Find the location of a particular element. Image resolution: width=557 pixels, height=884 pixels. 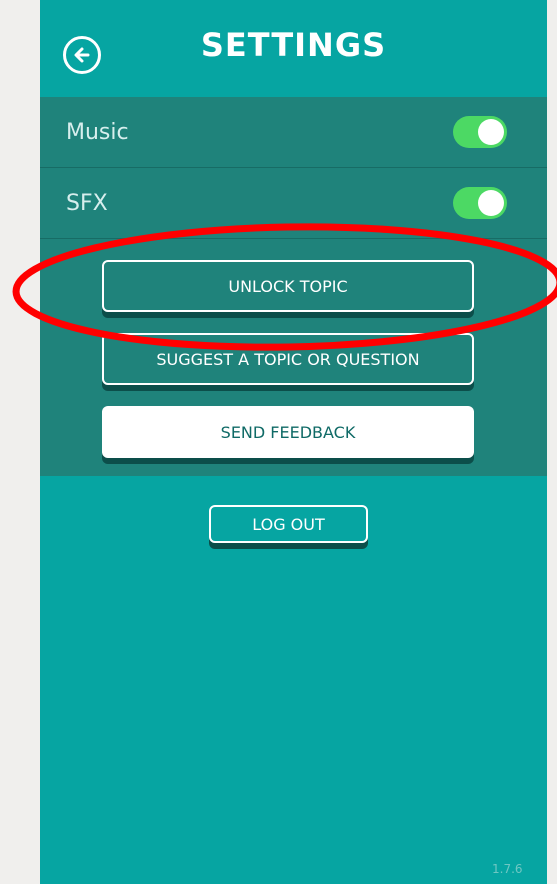

music-toggle is located at coordinates (480, 132).